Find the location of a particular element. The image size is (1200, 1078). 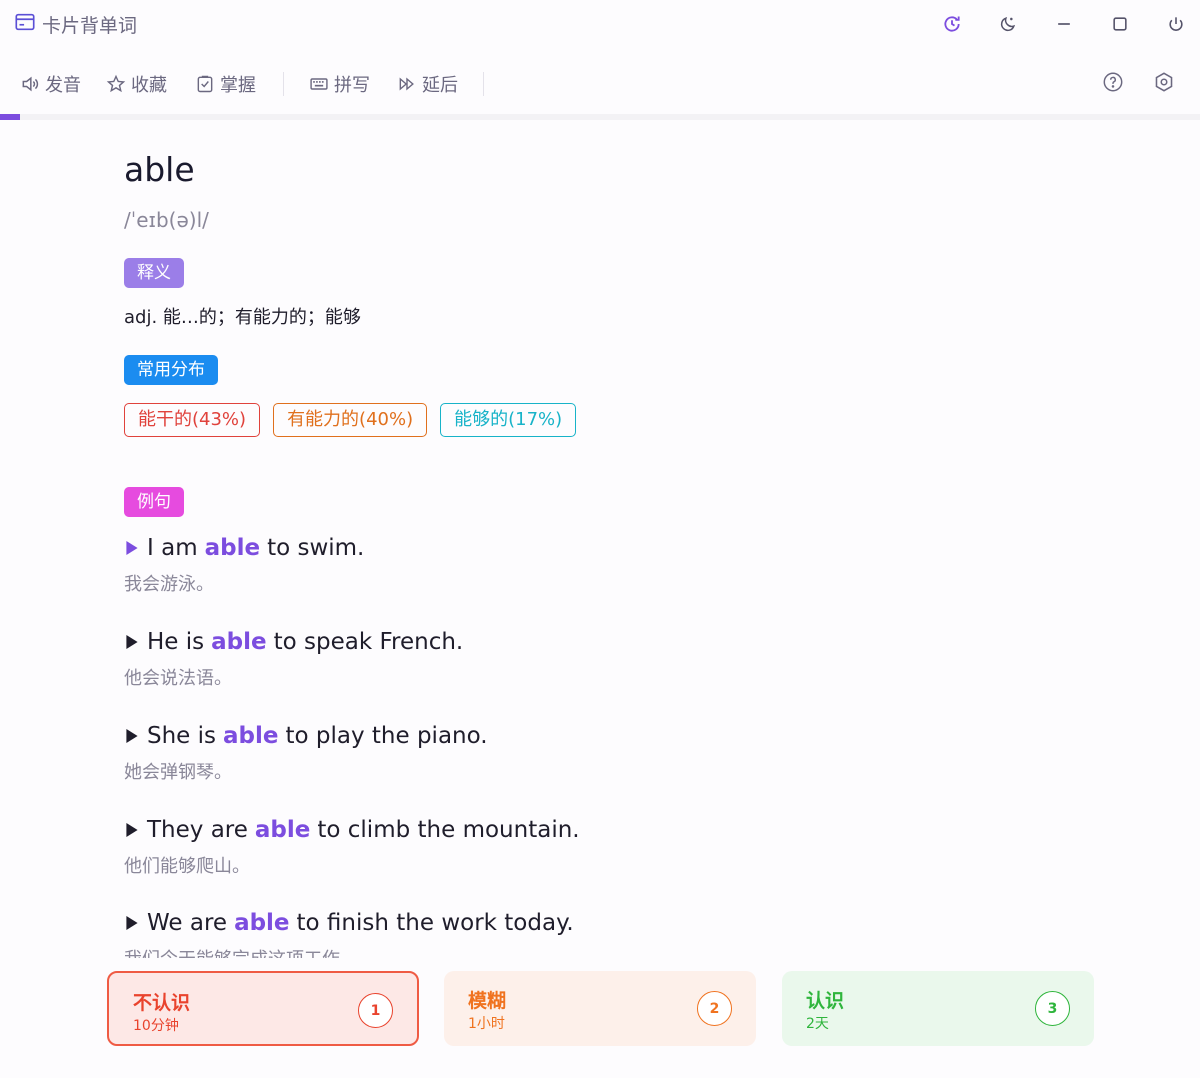

star-icon is located at coordinates (116, 83).